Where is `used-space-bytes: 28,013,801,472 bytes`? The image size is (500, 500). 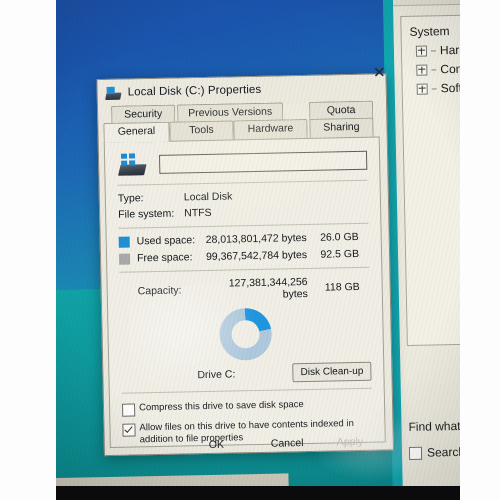 used-space-bytes: 28,013,801,472 bytes is located at coordinates (256, 239).